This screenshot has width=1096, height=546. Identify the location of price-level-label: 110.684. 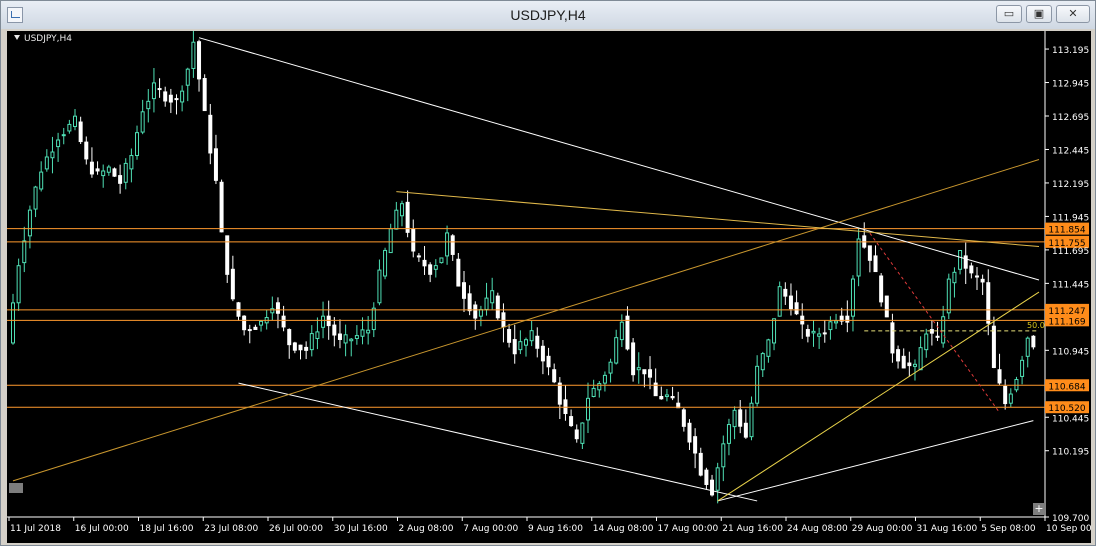
(1066, 387).